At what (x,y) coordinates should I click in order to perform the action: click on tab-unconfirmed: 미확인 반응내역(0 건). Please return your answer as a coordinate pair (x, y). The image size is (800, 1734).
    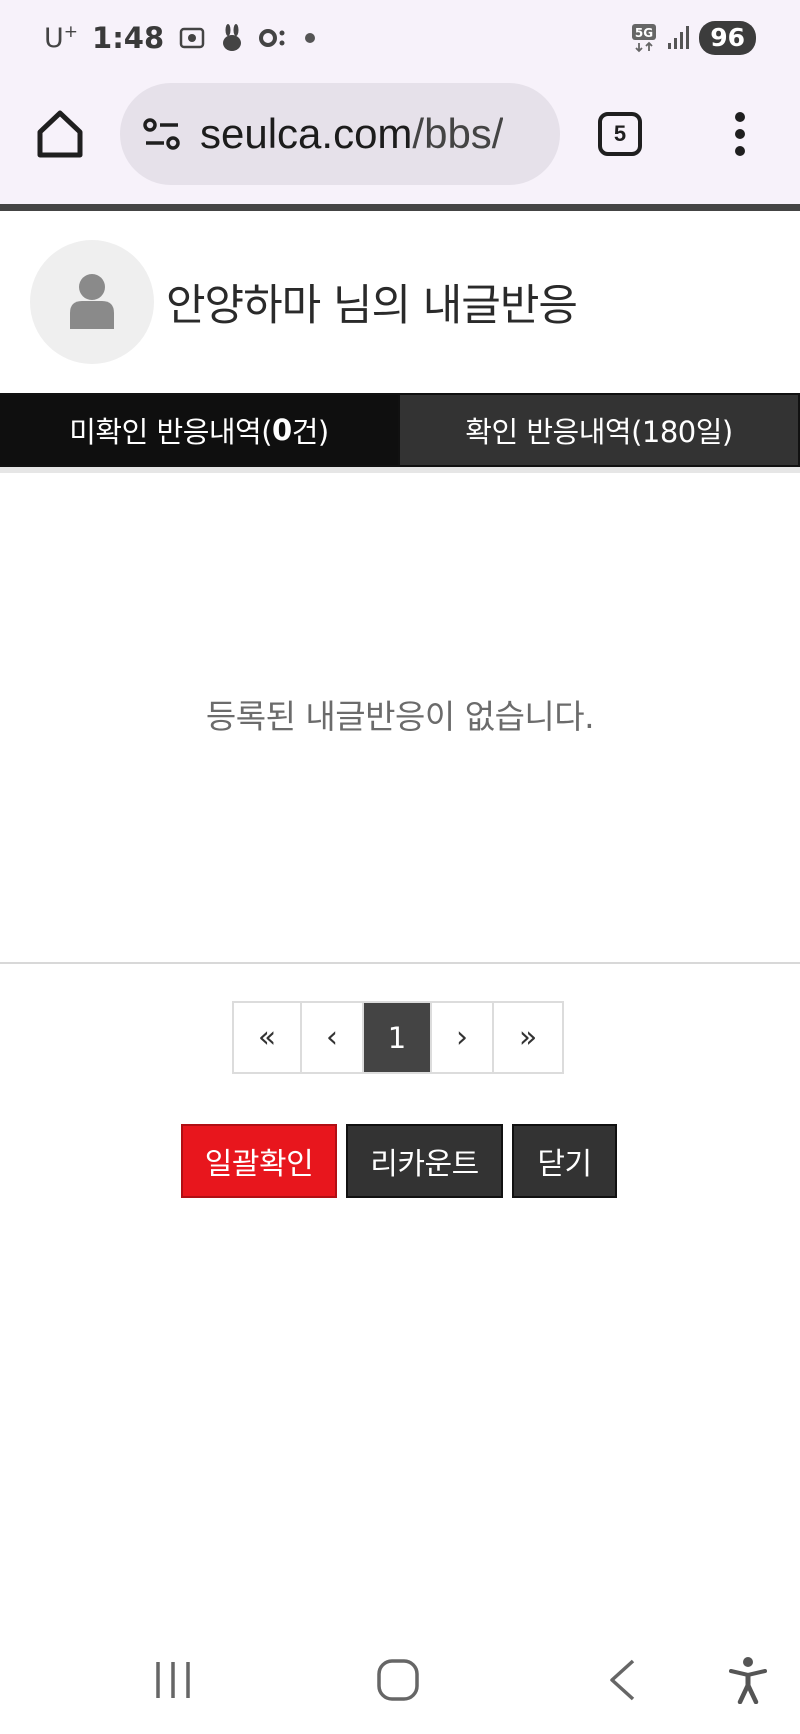
    Looking at the image, I should click on (199, 430).